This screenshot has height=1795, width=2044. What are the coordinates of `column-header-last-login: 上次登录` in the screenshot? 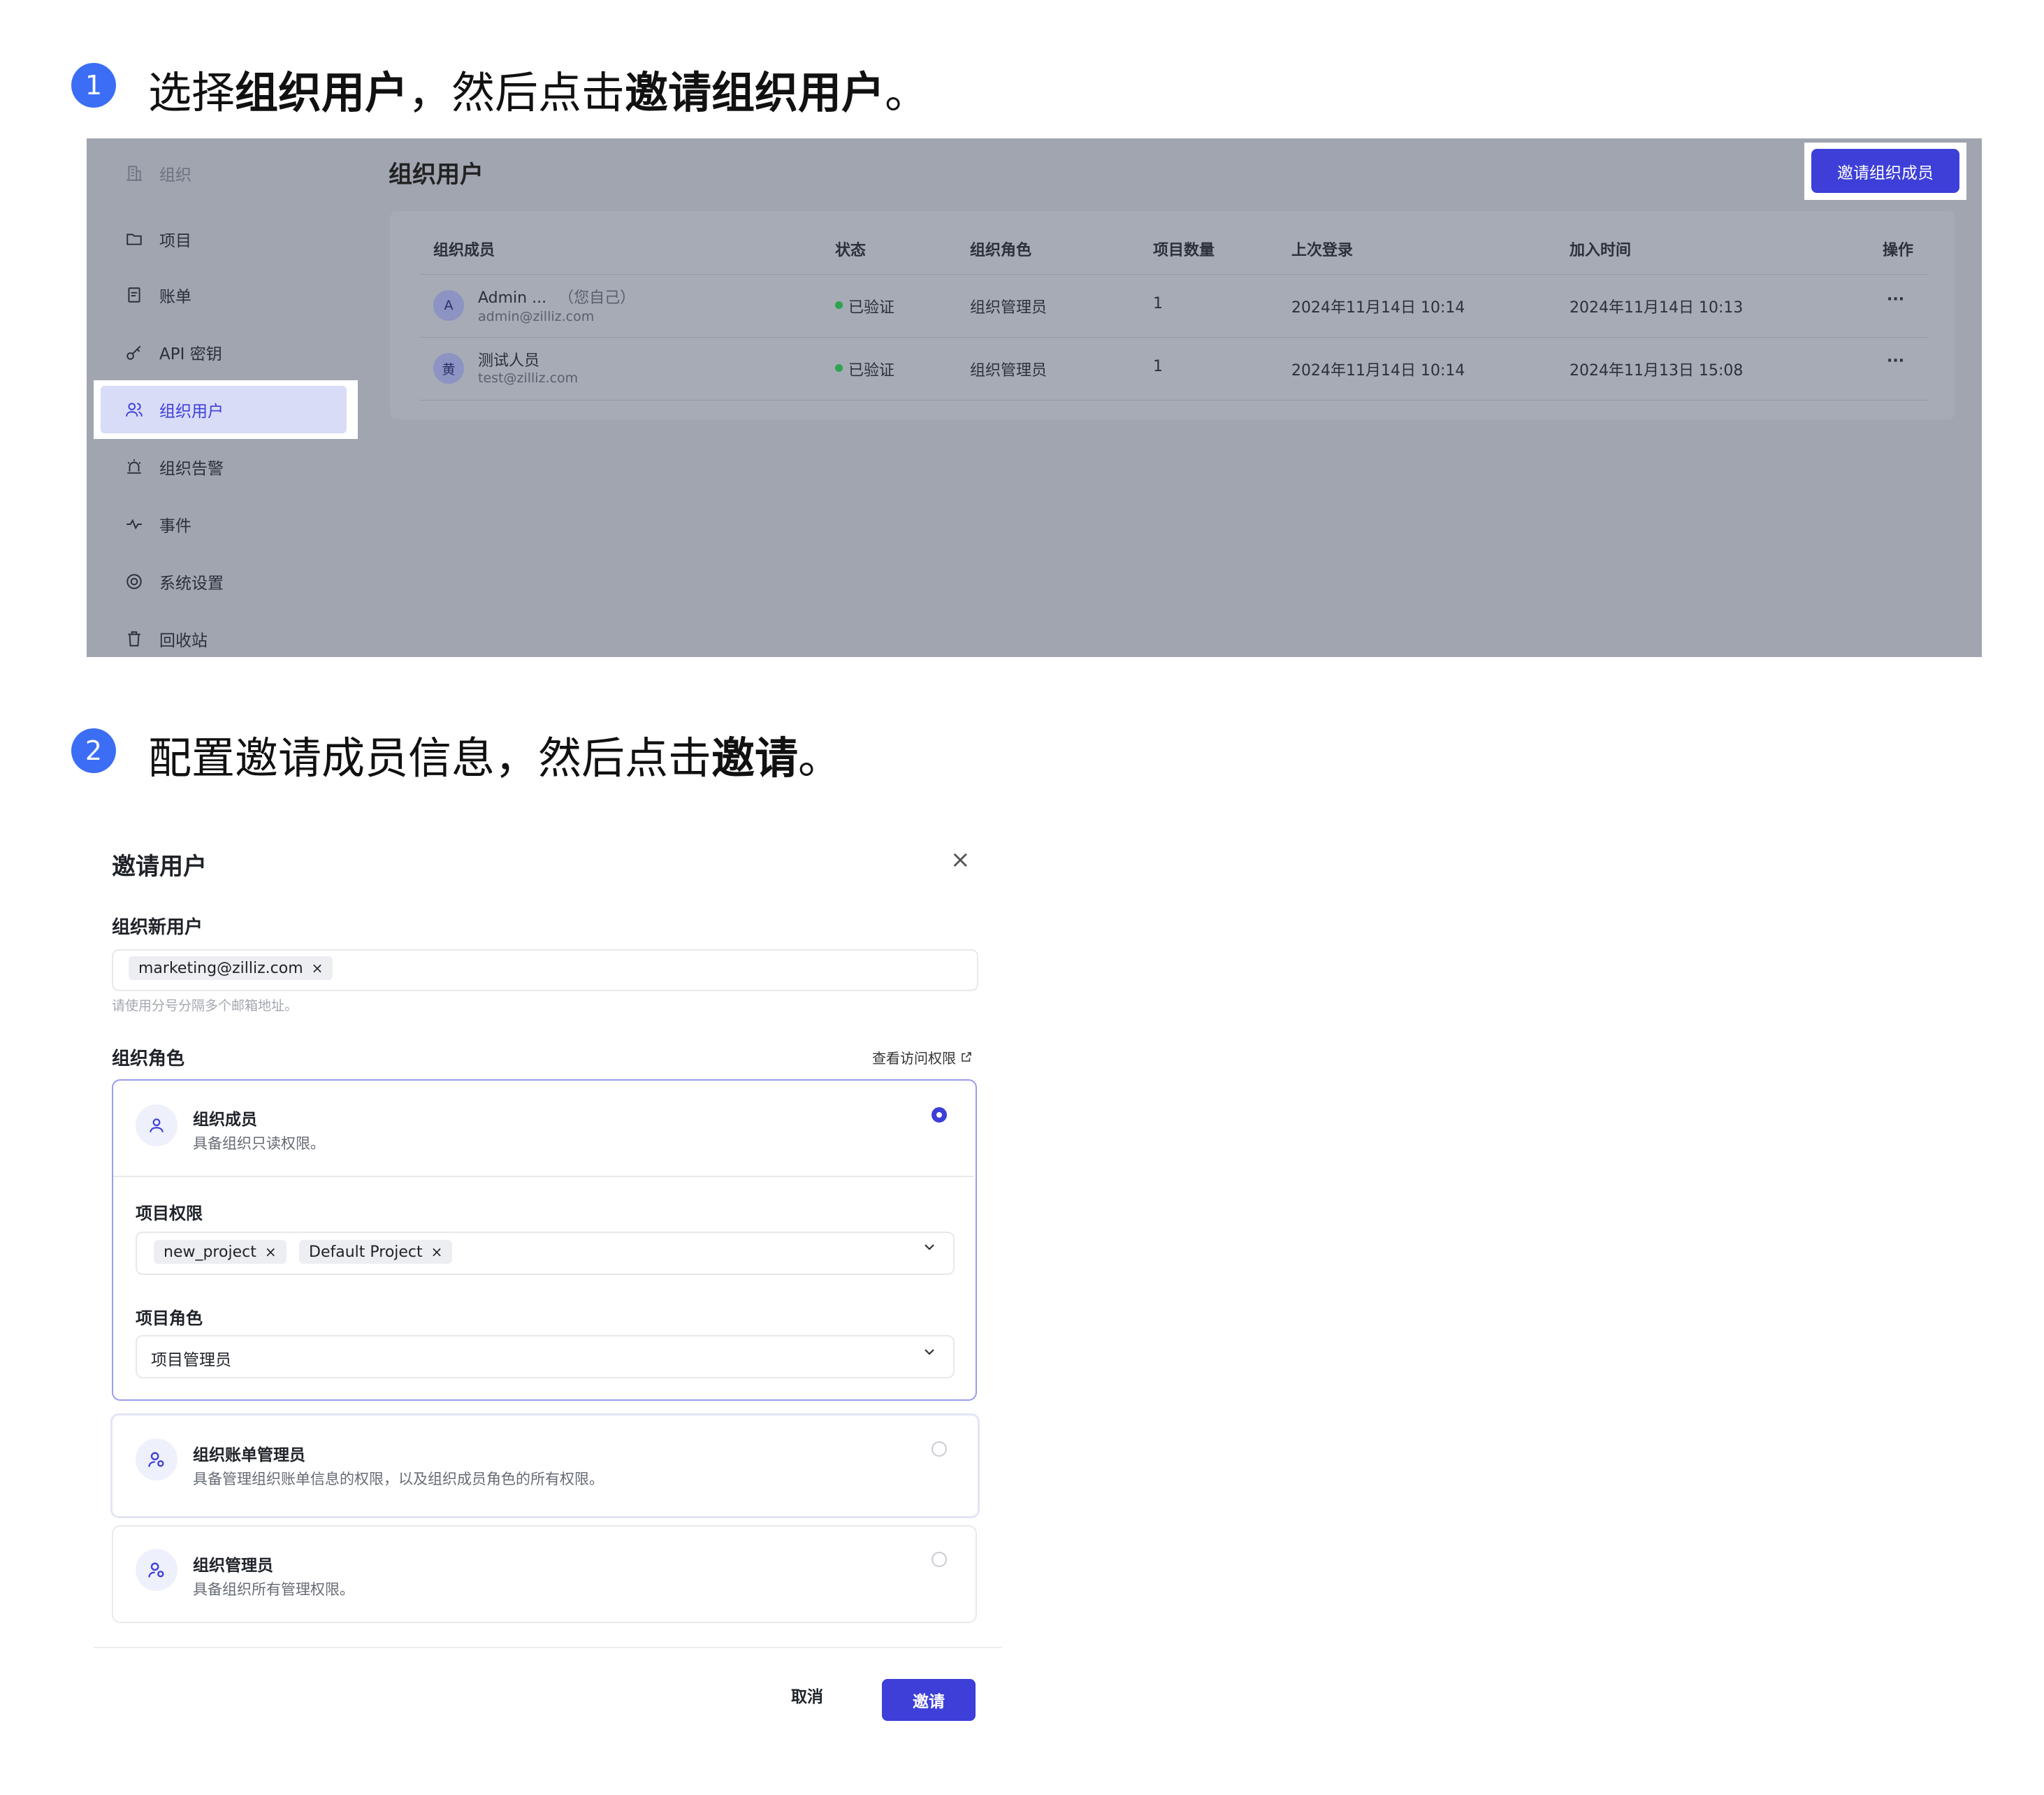 It's located at (1322, 250).